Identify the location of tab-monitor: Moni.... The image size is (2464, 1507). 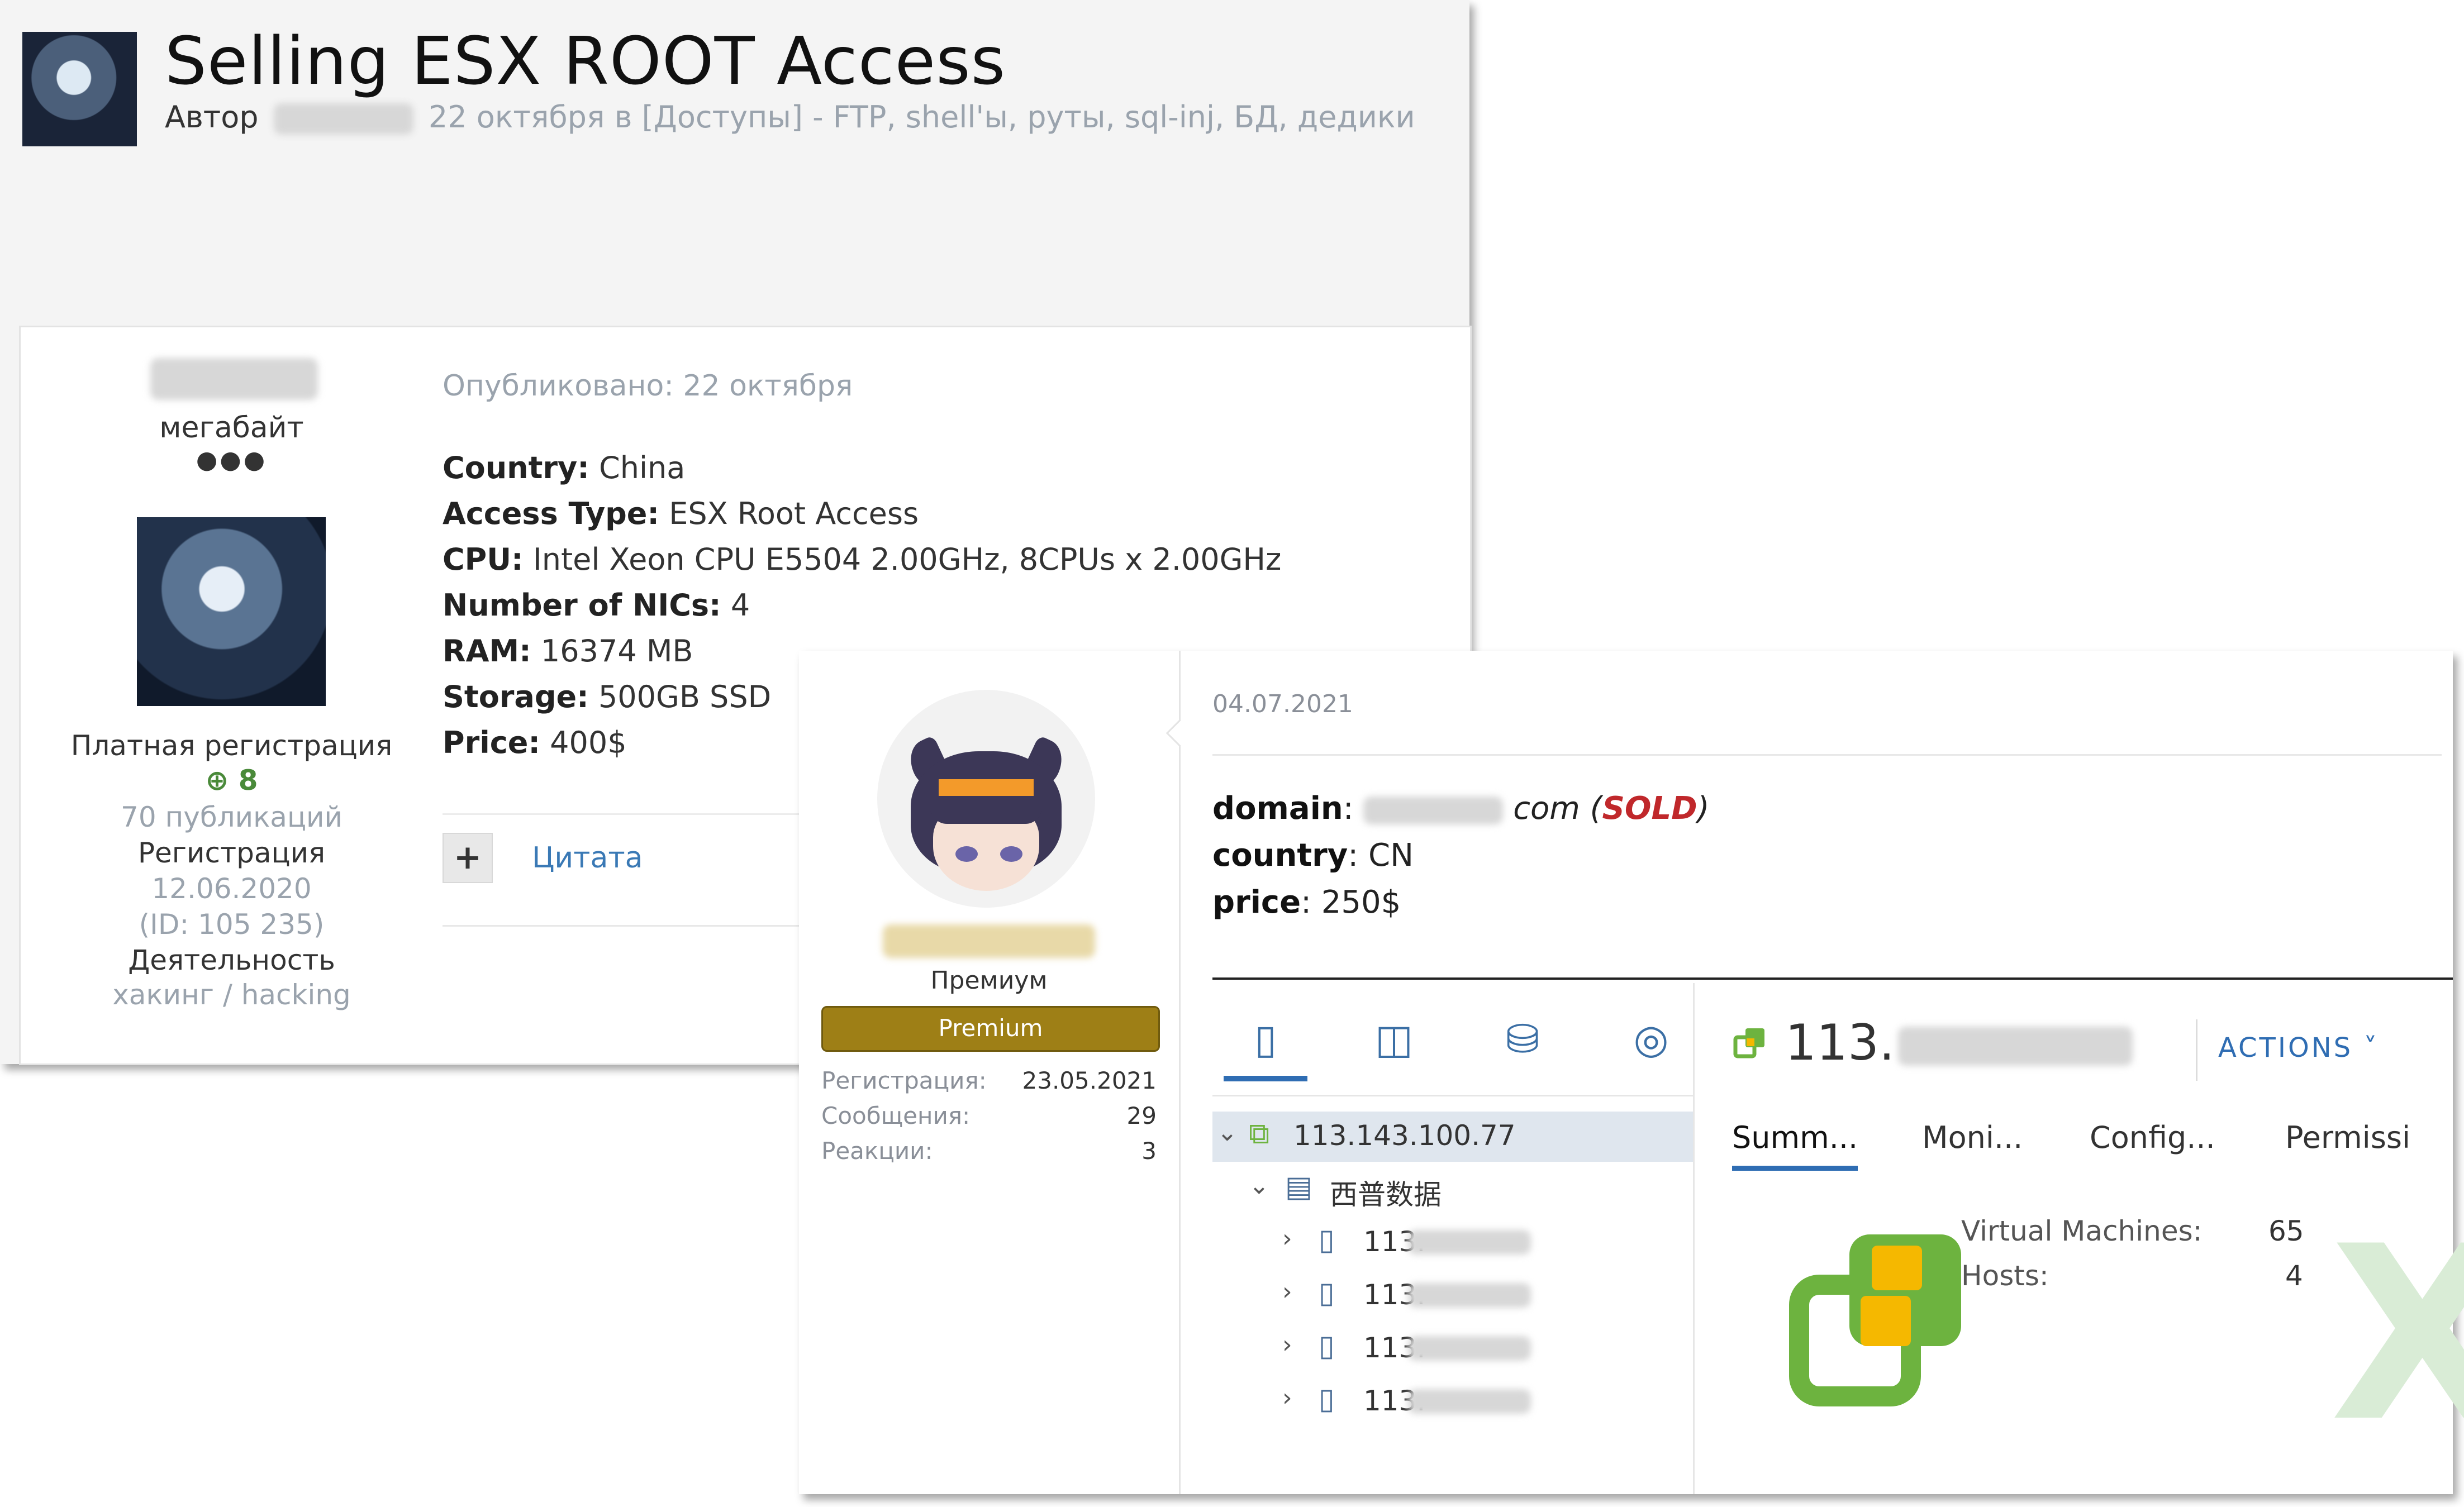
(1972, 1137).